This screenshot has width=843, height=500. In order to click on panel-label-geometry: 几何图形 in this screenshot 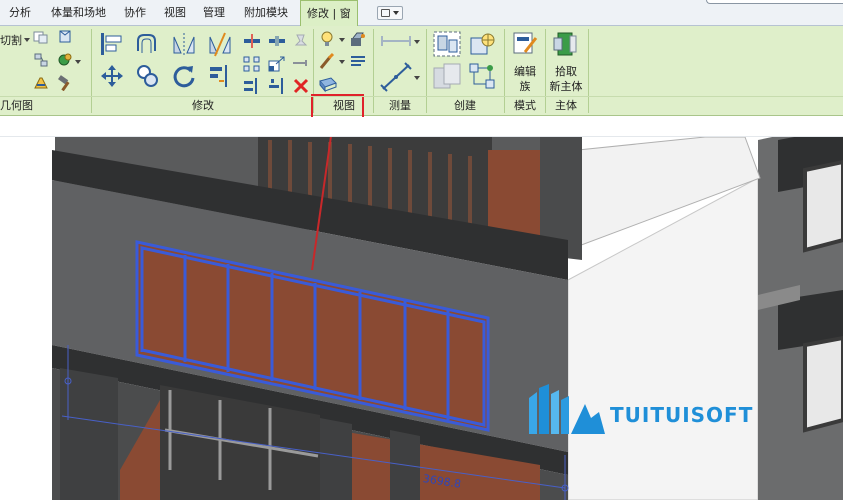, I will do `click(16, 114)`.